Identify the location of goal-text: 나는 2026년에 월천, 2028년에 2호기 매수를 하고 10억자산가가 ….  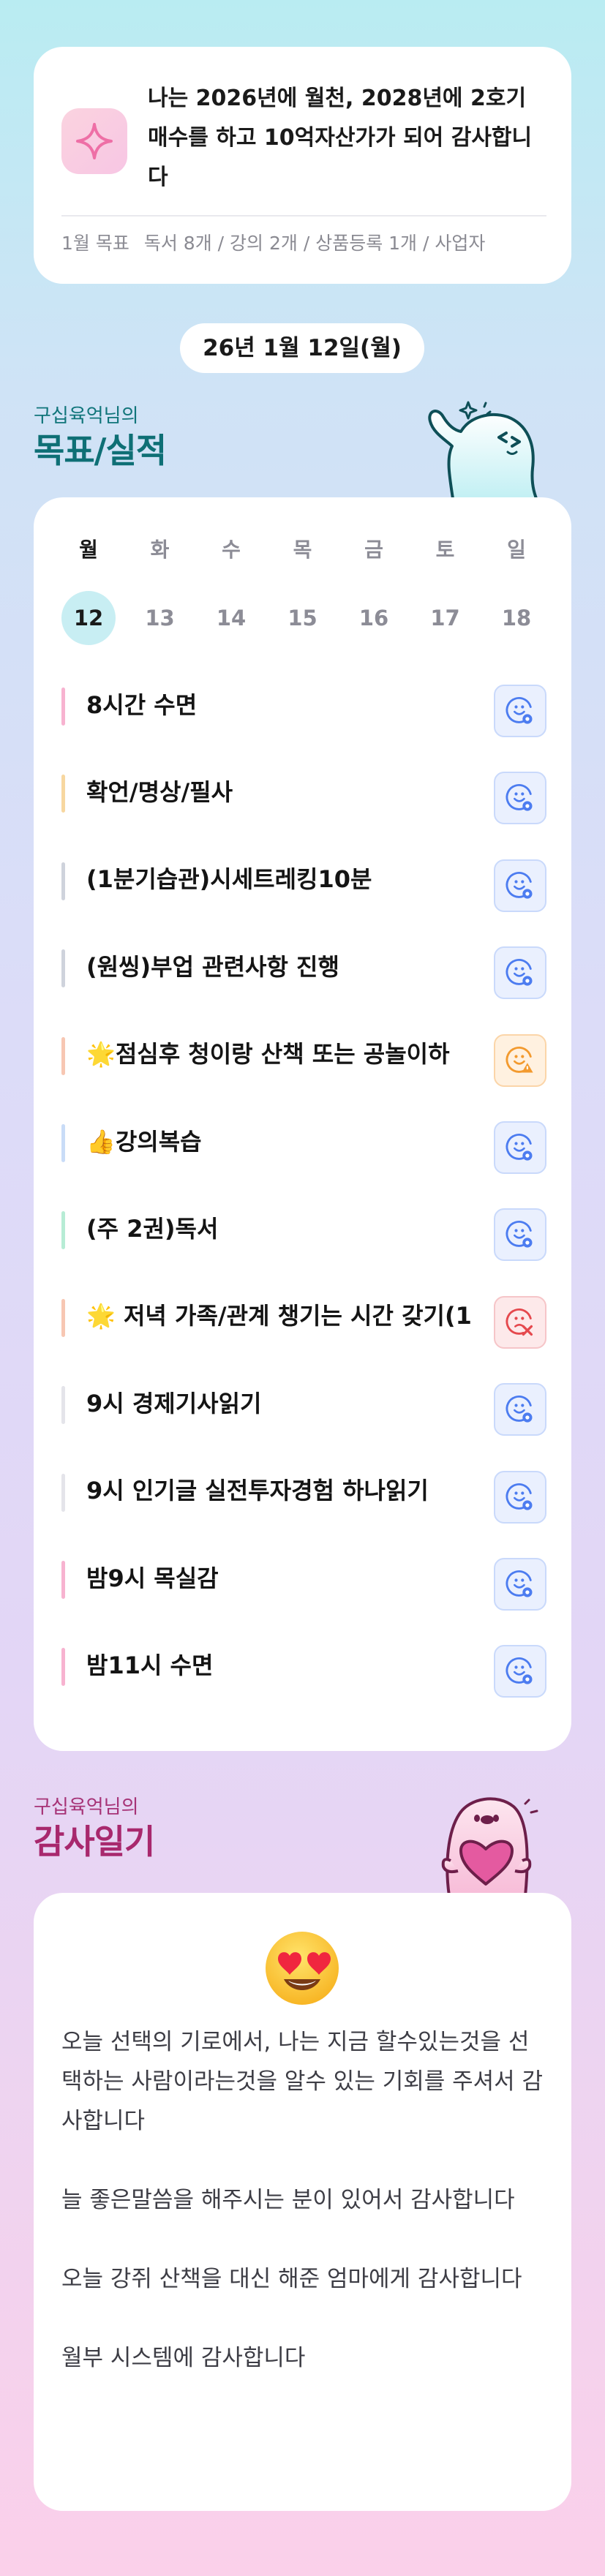
(340, 138).